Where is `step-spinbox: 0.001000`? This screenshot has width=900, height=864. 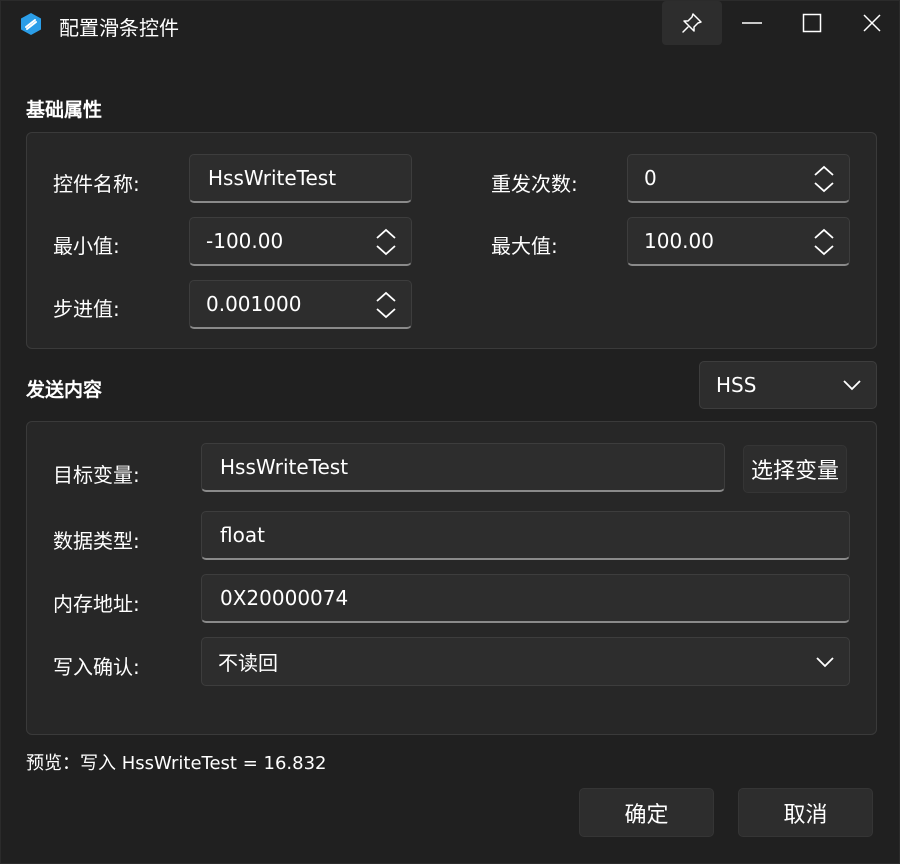
step-spinbox: 0.001000 is located at coordinates (300, 304).